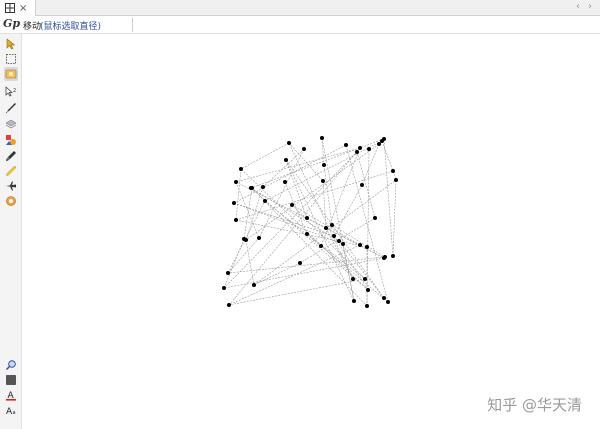  I want to click on brush-icon, so click(11, 156).